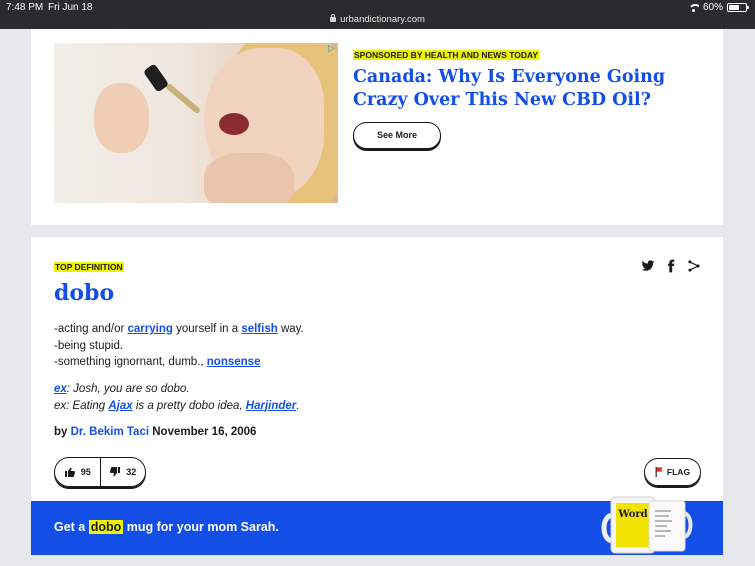 Image resolution: width=755 pixels, height=566 pixels. What do you see at coordinates (156, 78) in the screenshot?
I see `ad-image-dropper` at bounding box center [156, 78].